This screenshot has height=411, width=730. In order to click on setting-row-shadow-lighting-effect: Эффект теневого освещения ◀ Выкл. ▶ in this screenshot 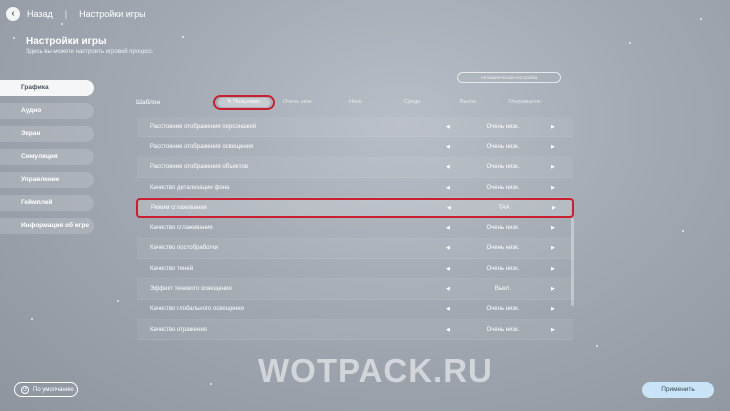, I will do `click(355, 289)`.